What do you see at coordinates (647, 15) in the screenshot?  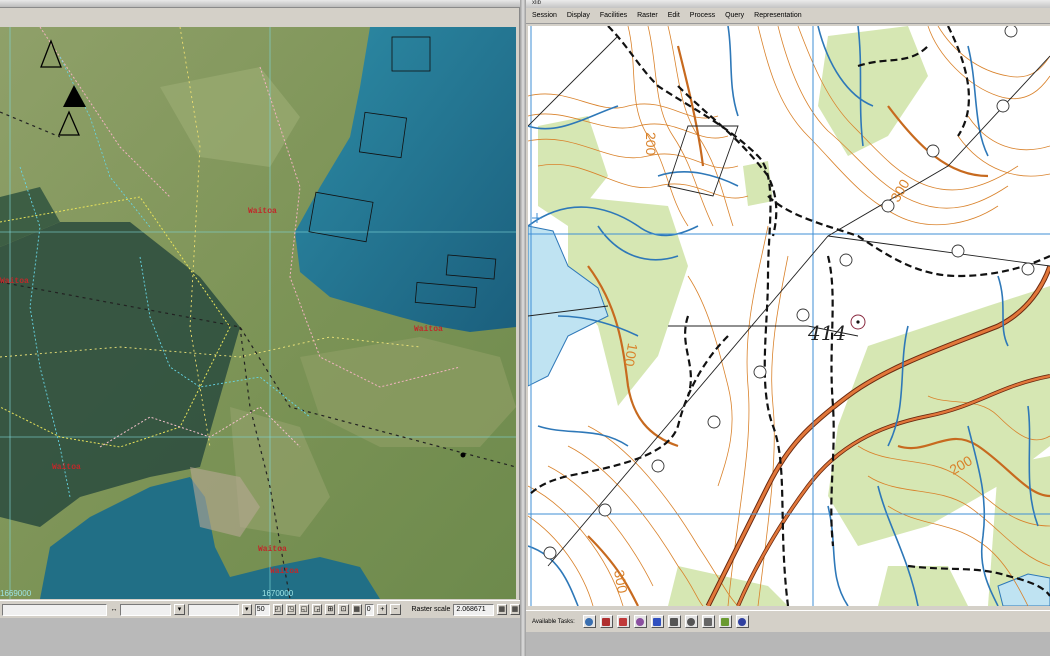 I see `menu-raster: Raster` at bounding box center [647, 15].